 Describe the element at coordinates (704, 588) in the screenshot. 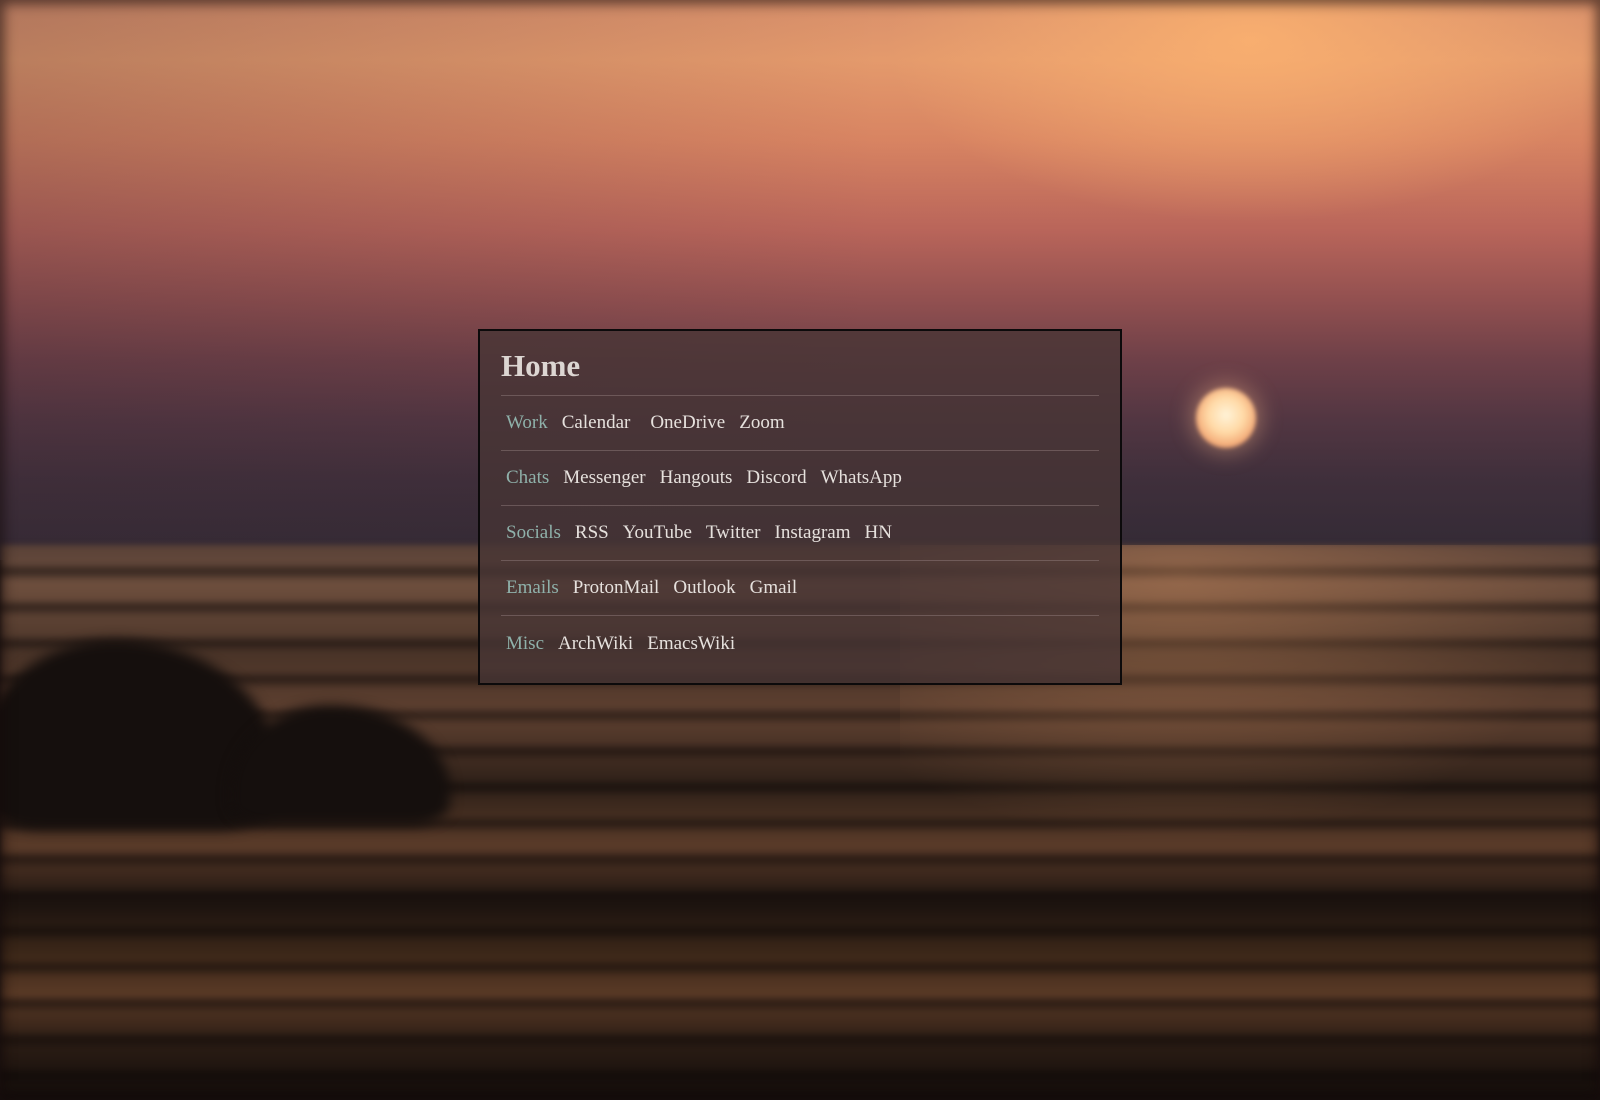

I see `link-outlook: Outlook` at that location.